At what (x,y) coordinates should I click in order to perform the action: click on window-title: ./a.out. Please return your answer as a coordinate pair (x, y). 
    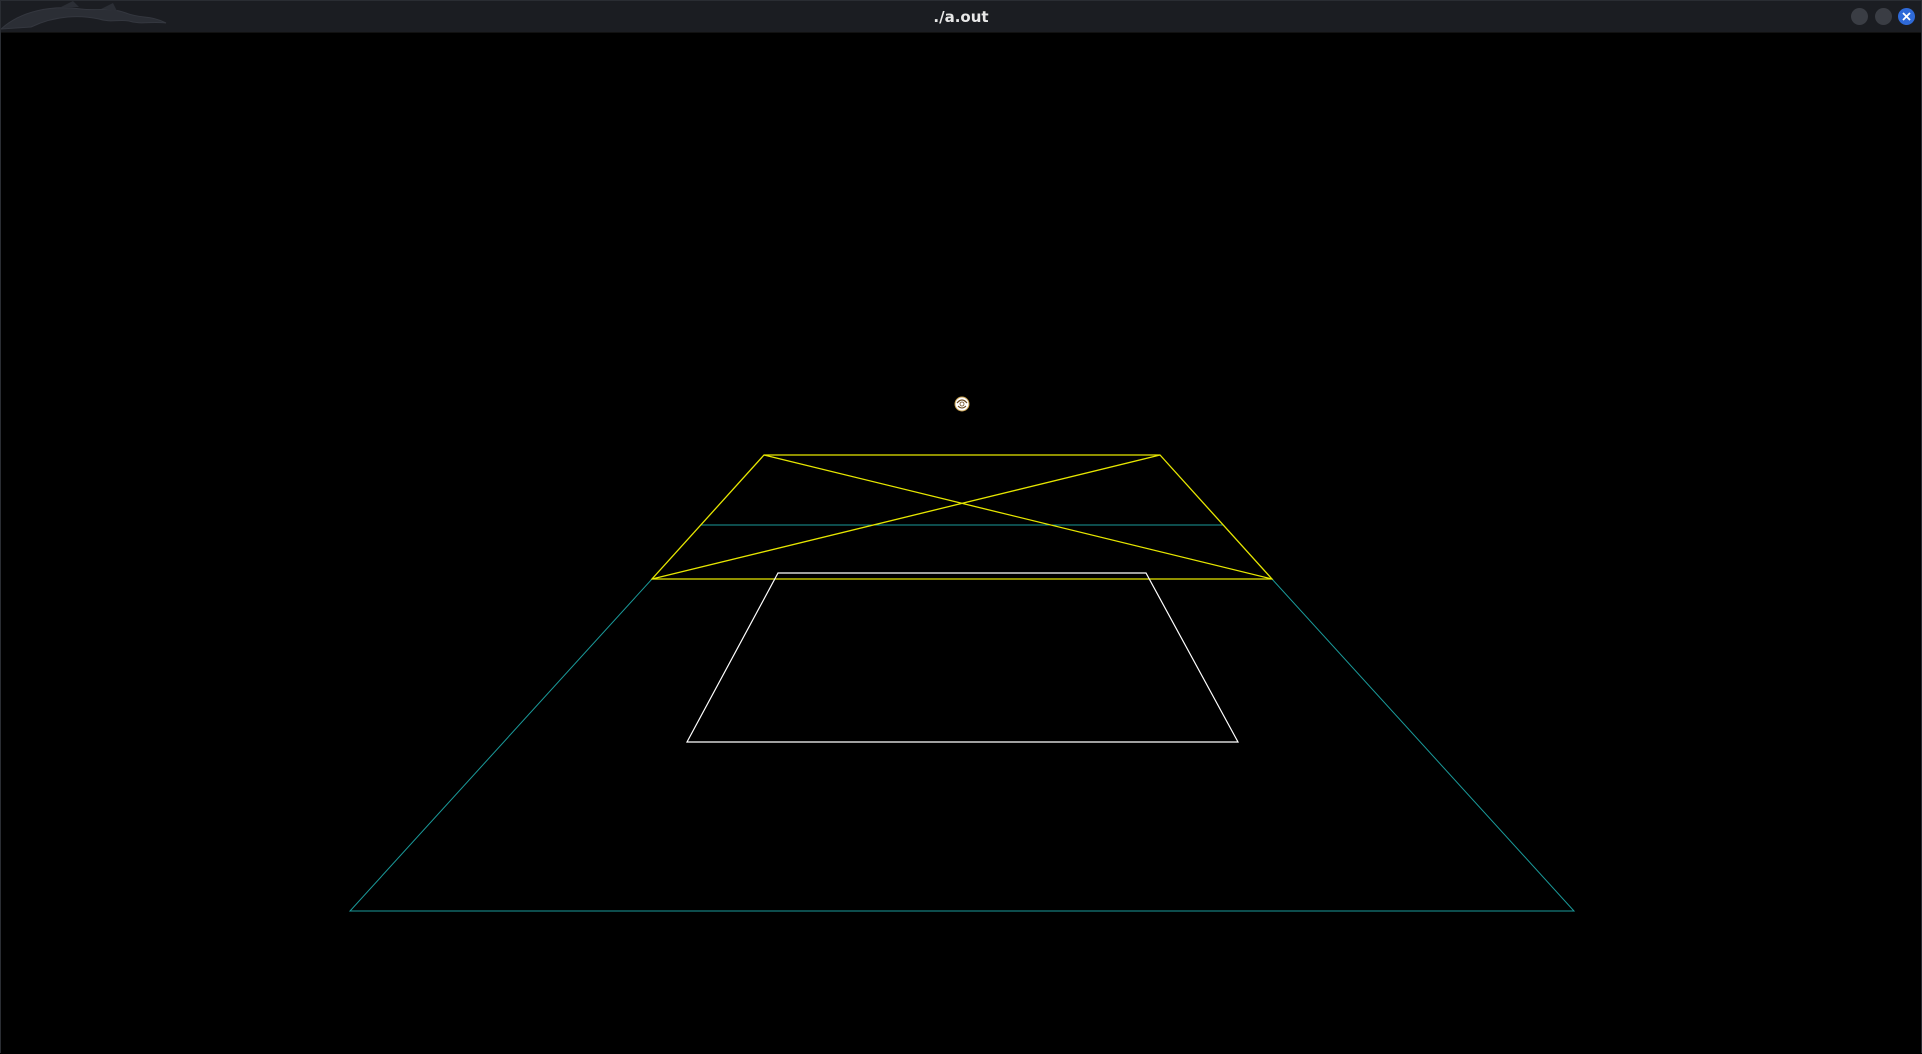
    Looking at the image, I should click on (961, 17).